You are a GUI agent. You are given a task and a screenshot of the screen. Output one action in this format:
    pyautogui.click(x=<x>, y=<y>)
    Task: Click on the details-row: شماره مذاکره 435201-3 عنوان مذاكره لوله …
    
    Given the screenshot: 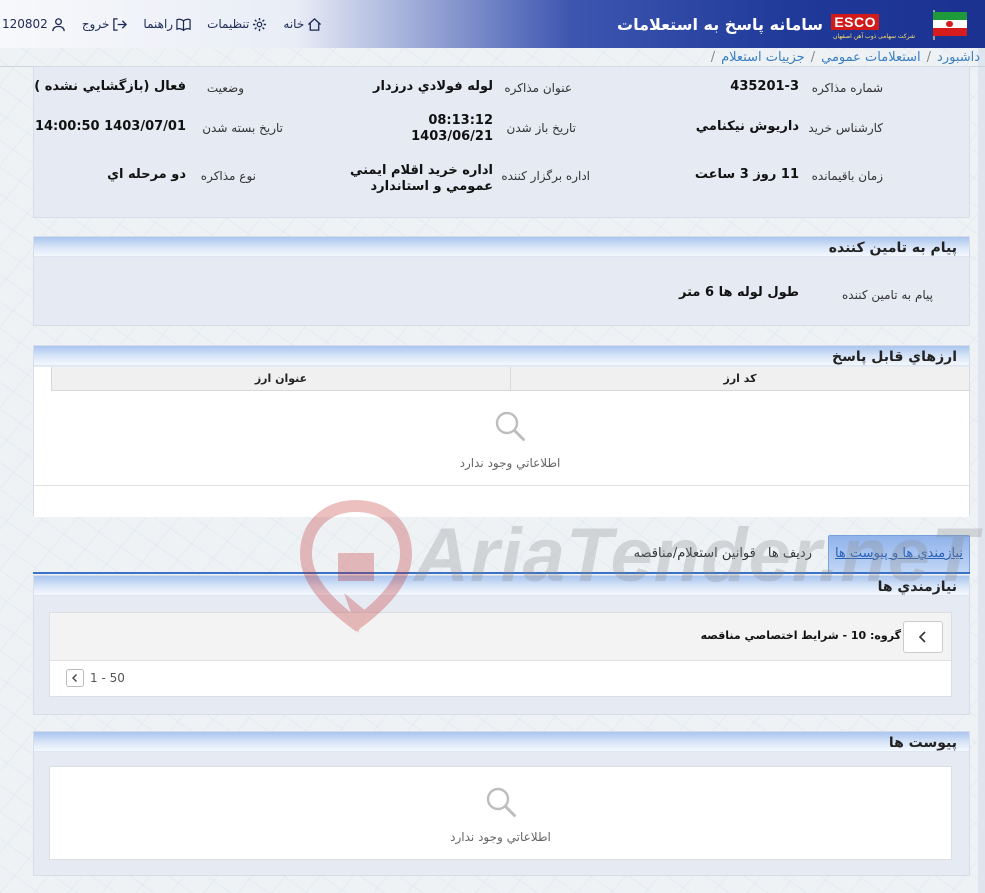 What is the action you would take?
    pyautogui.click(x=500, y=95)
    